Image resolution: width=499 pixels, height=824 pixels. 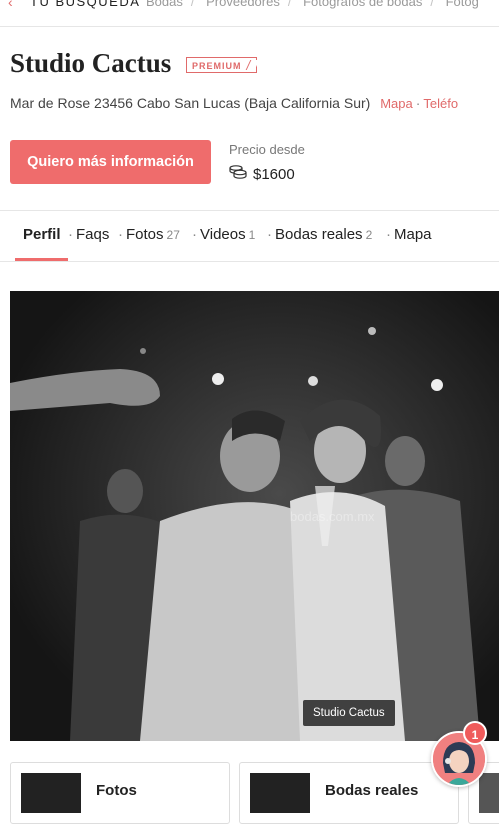 What do you see at coordinates (332, 516) in the screenshot?
I see `watermark: bodas.com.mx` at bounding box center [332, 516].